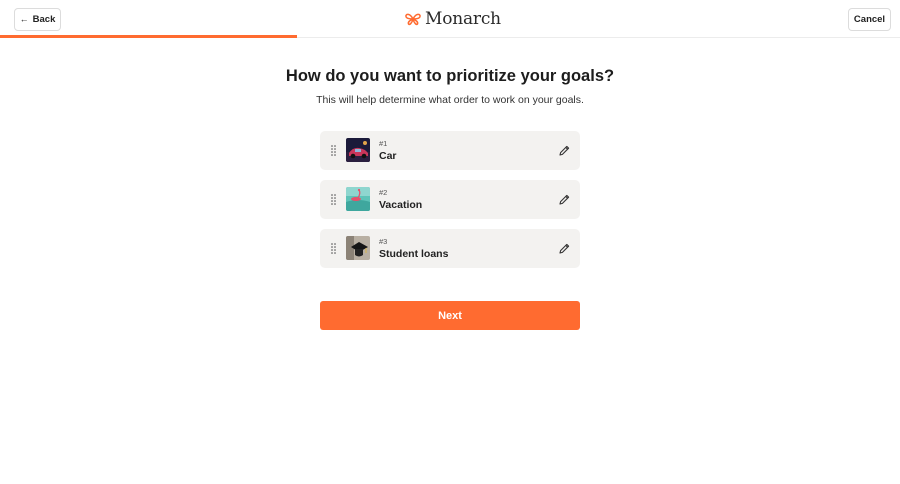 The image size is (900, 484). Describe the element at coordinates (414, 254) in the screenshot. I see `goal-name: Student loans` at that location.